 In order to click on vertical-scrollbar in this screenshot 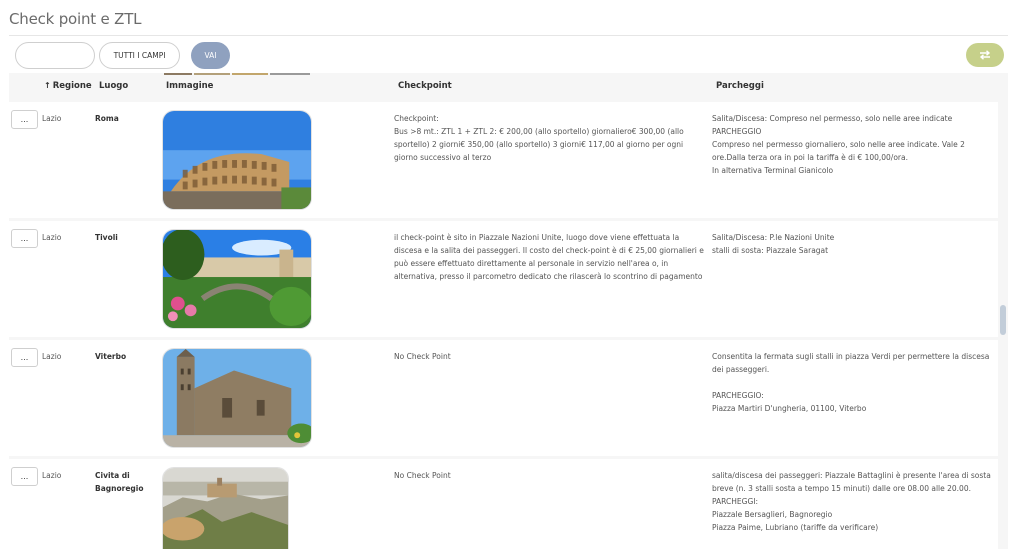, I will do `click(1003, 311)`.